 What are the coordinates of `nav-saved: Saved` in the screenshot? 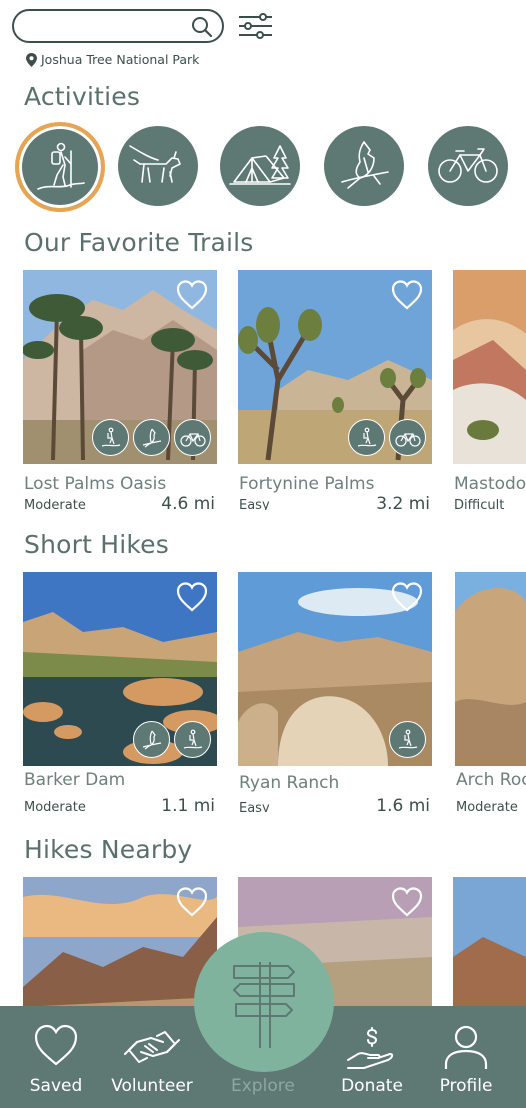 It's located at (56, 1057).